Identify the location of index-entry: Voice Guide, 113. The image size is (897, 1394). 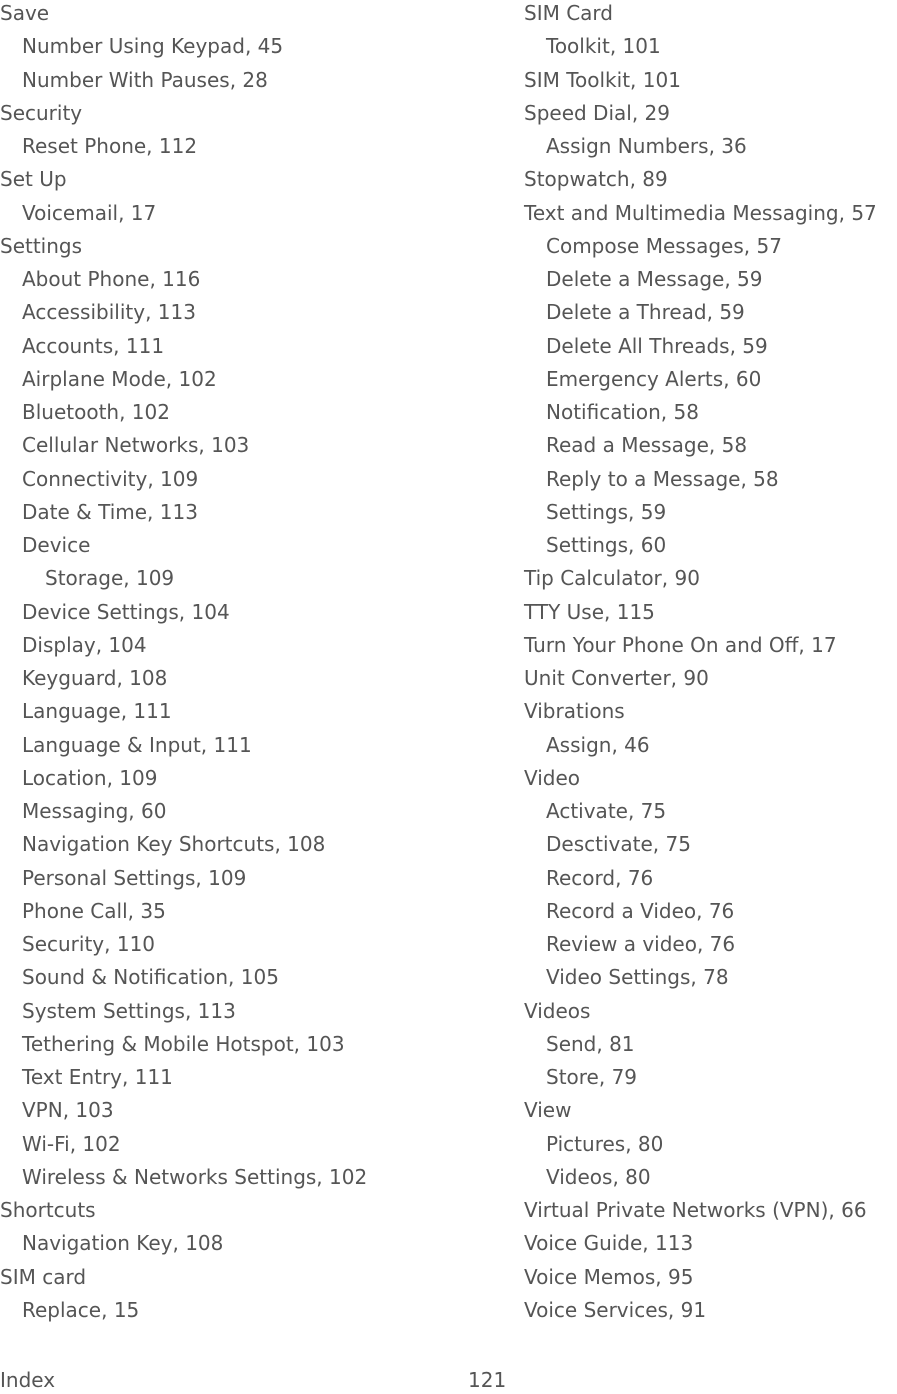
(609, 1243).